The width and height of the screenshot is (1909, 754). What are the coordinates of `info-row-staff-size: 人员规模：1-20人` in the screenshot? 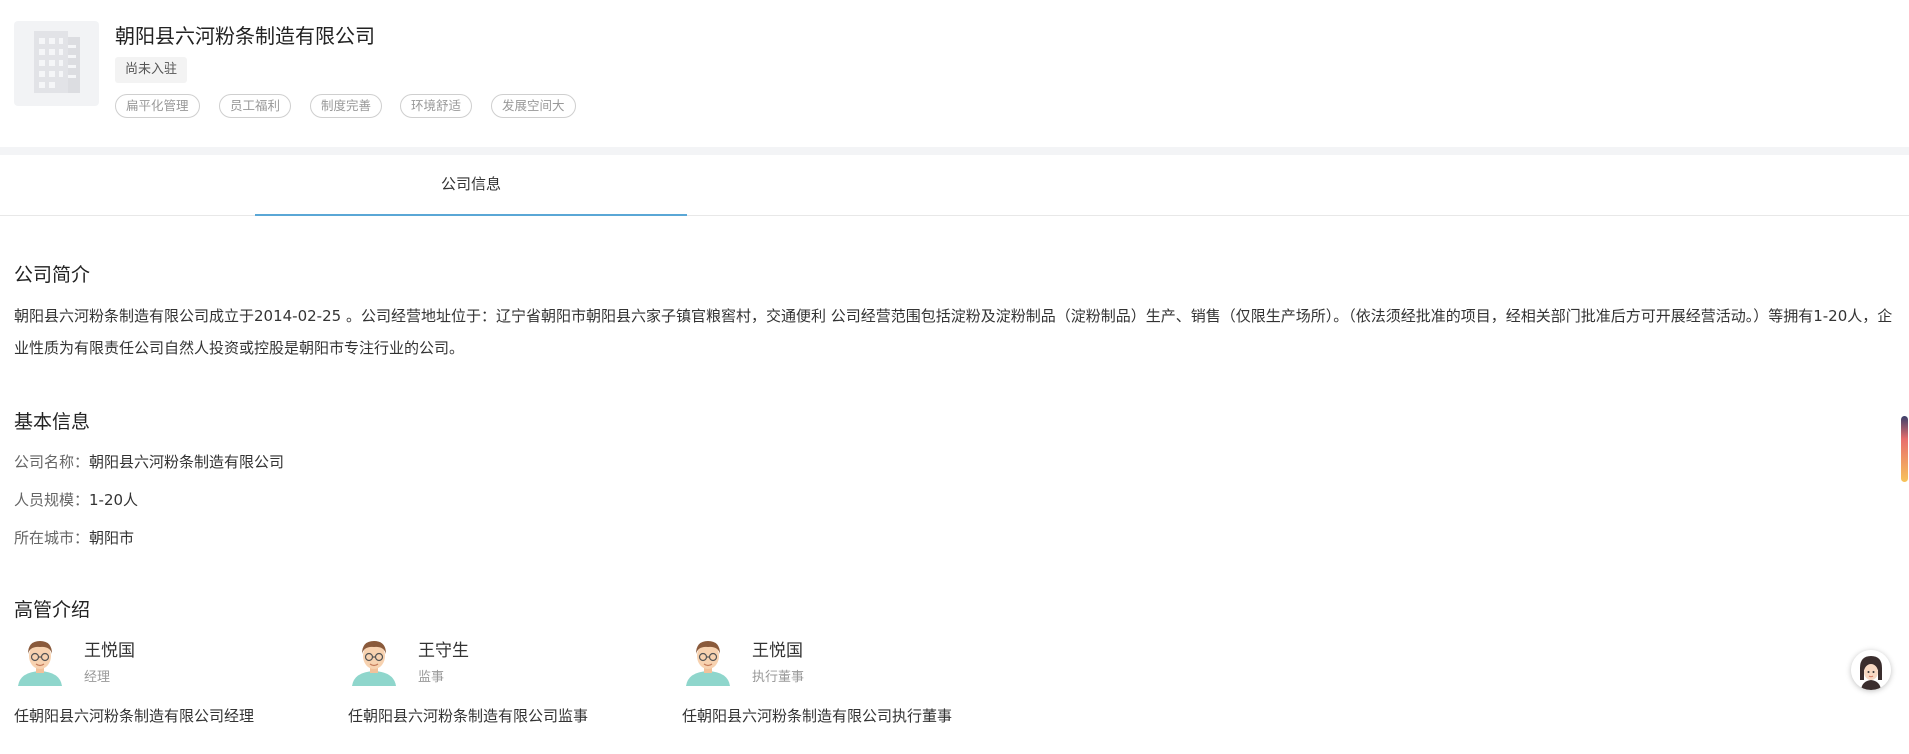 It's located at (76, 499).